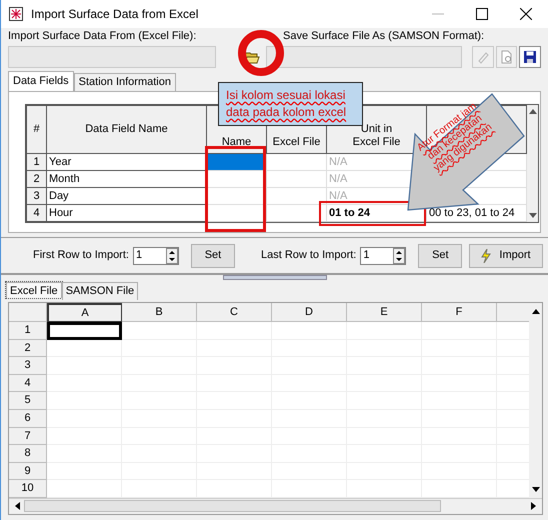 The image size is (548, 520). What do you see at coordinates (84, 331) in the screenshot?
I see `spreadsheet-cell` at bounding box center [84, 331].